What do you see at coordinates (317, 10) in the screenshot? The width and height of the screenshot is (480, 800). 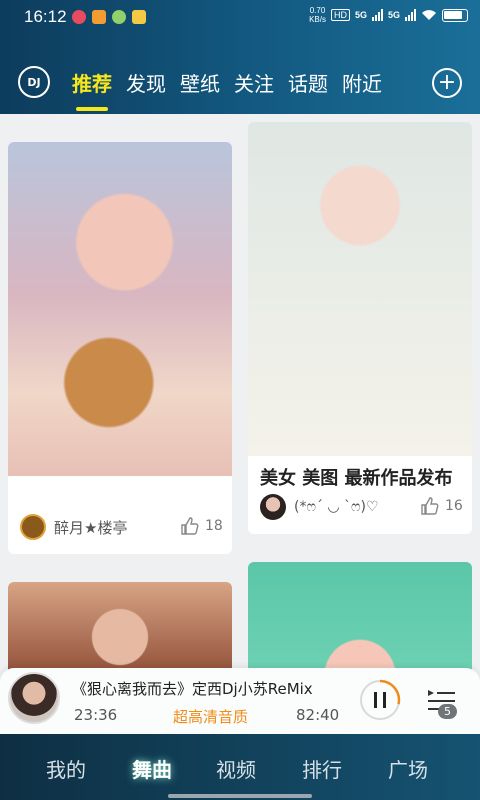 I see `net-speed-value: 0.70` at bounding box center [317, 10].